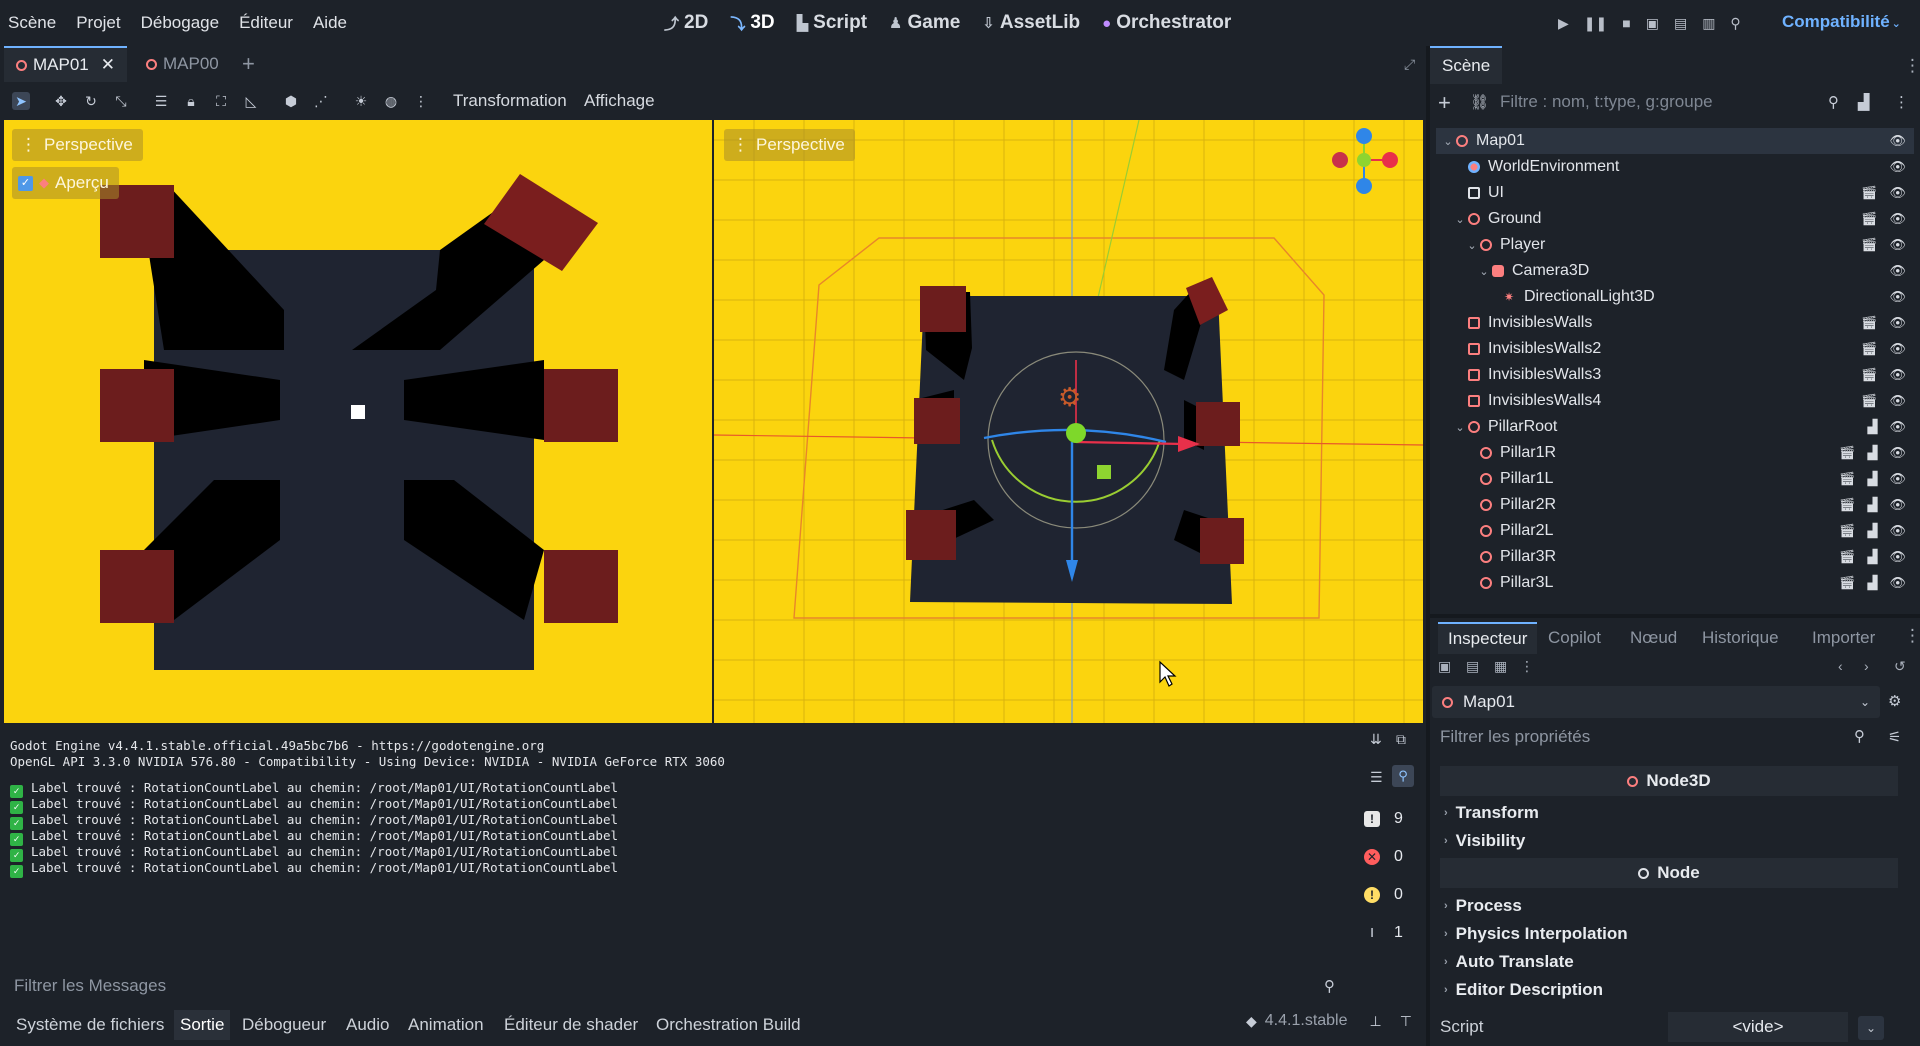  Describe the element at coordinates (1675, 505) in the screenshot. I see `tree-node-pillar2r: Pillar2R 🎬︎ ▟ 👁︎` at that location.